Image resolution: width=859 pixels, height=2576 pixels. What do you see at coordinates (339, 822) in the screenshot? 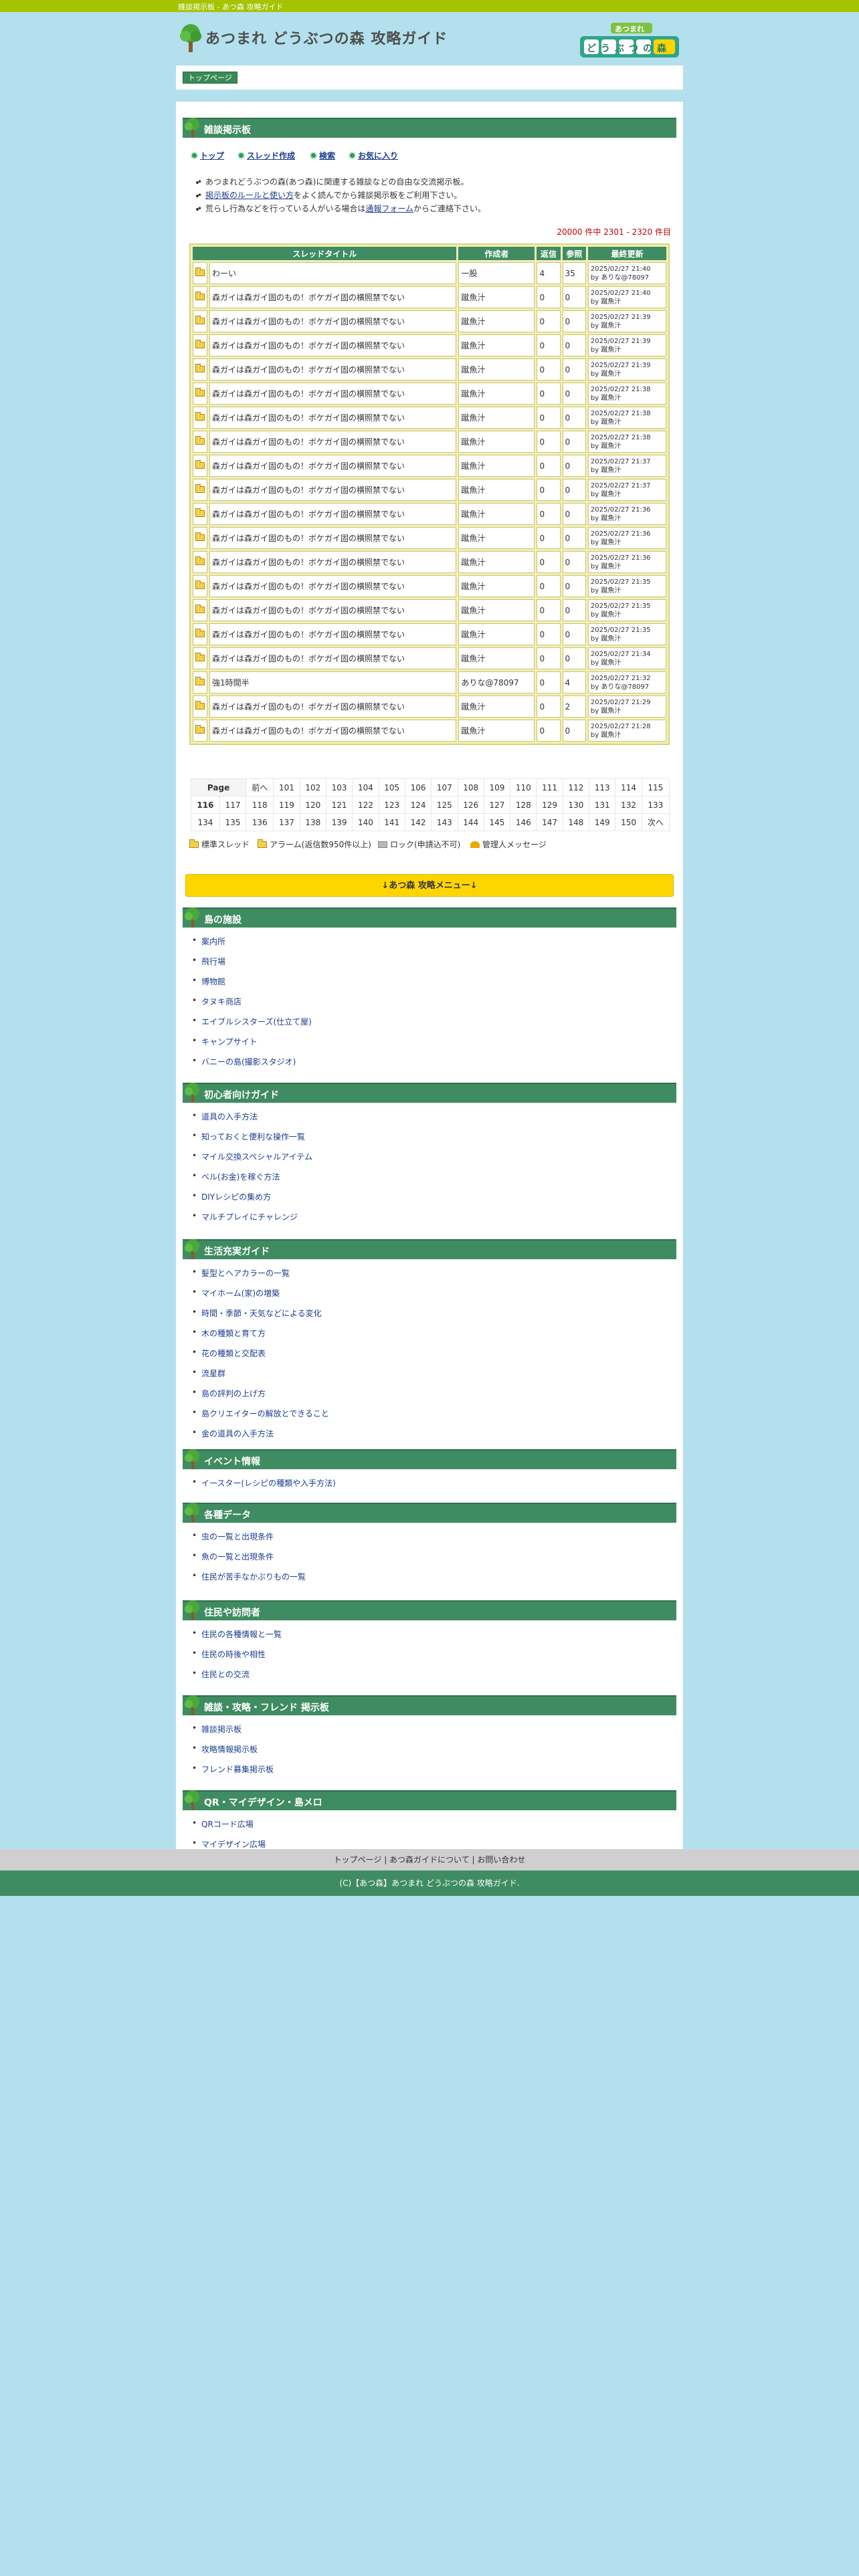
I see `pagination-page: 139` at bounding box center [339, 822].